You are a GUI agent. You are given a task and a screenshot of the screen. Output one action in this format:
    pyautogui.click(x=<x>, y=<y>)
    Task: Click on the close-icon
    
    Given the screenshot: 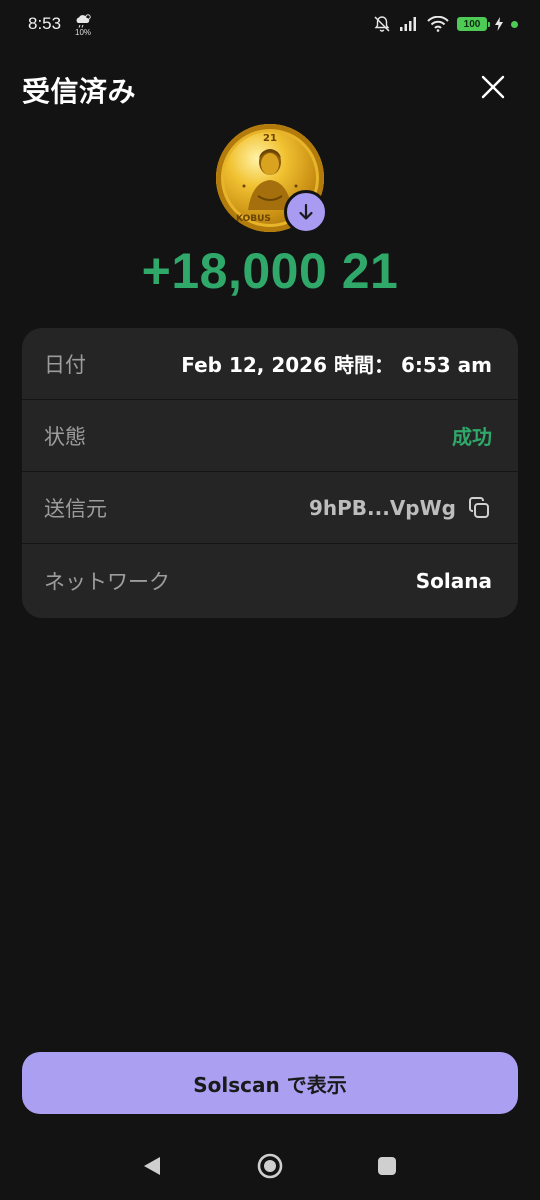 What is the action you would take?
    pyautogui.click(x=493, y=87)
    